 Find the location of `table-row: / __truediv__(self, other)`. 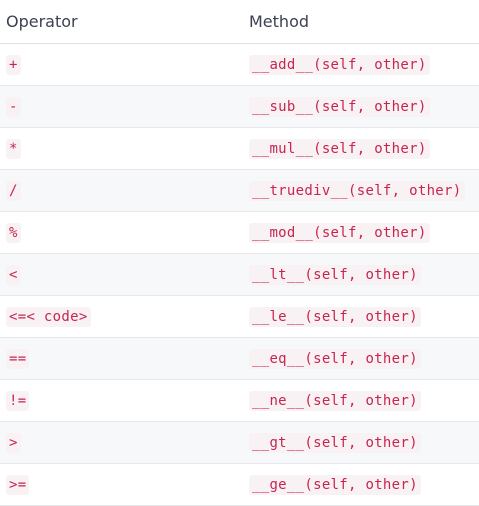

table-row: / __truediv__(self, other) is located at coordinates (239, 191).